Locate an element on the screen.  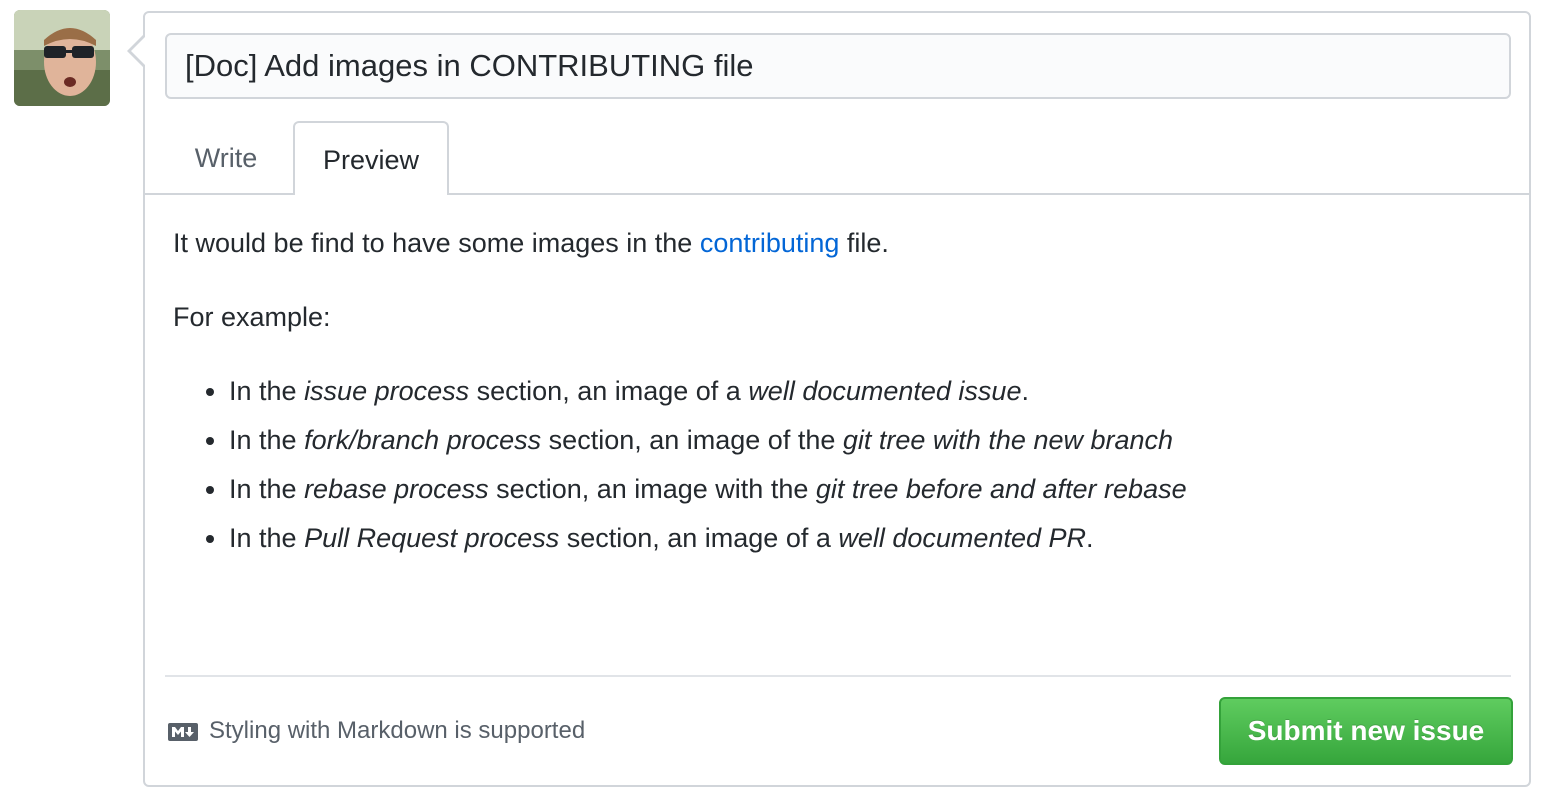
tab-preview: Preview is located at coordinates (371, 158).